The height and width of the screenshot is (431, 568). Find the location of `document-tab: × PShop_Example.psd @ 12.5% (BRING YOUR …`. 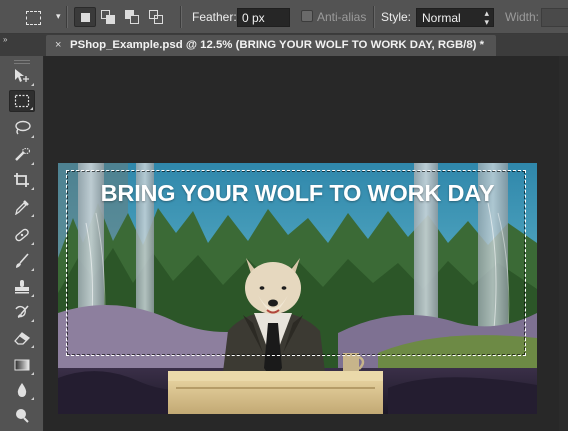

document-tab: × PShop_Example.psd @ 12.5% (BRING YOUR … is located at coordinates (271, 45).